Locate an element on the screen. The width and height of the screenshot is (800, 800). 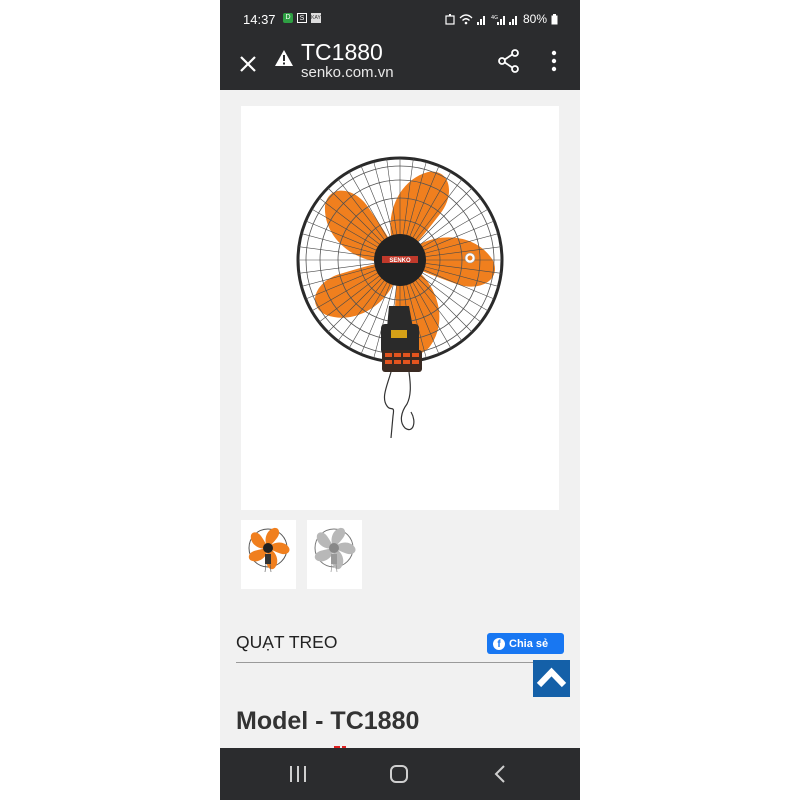
facebook-icon: f is located at coordinates (499, 643).